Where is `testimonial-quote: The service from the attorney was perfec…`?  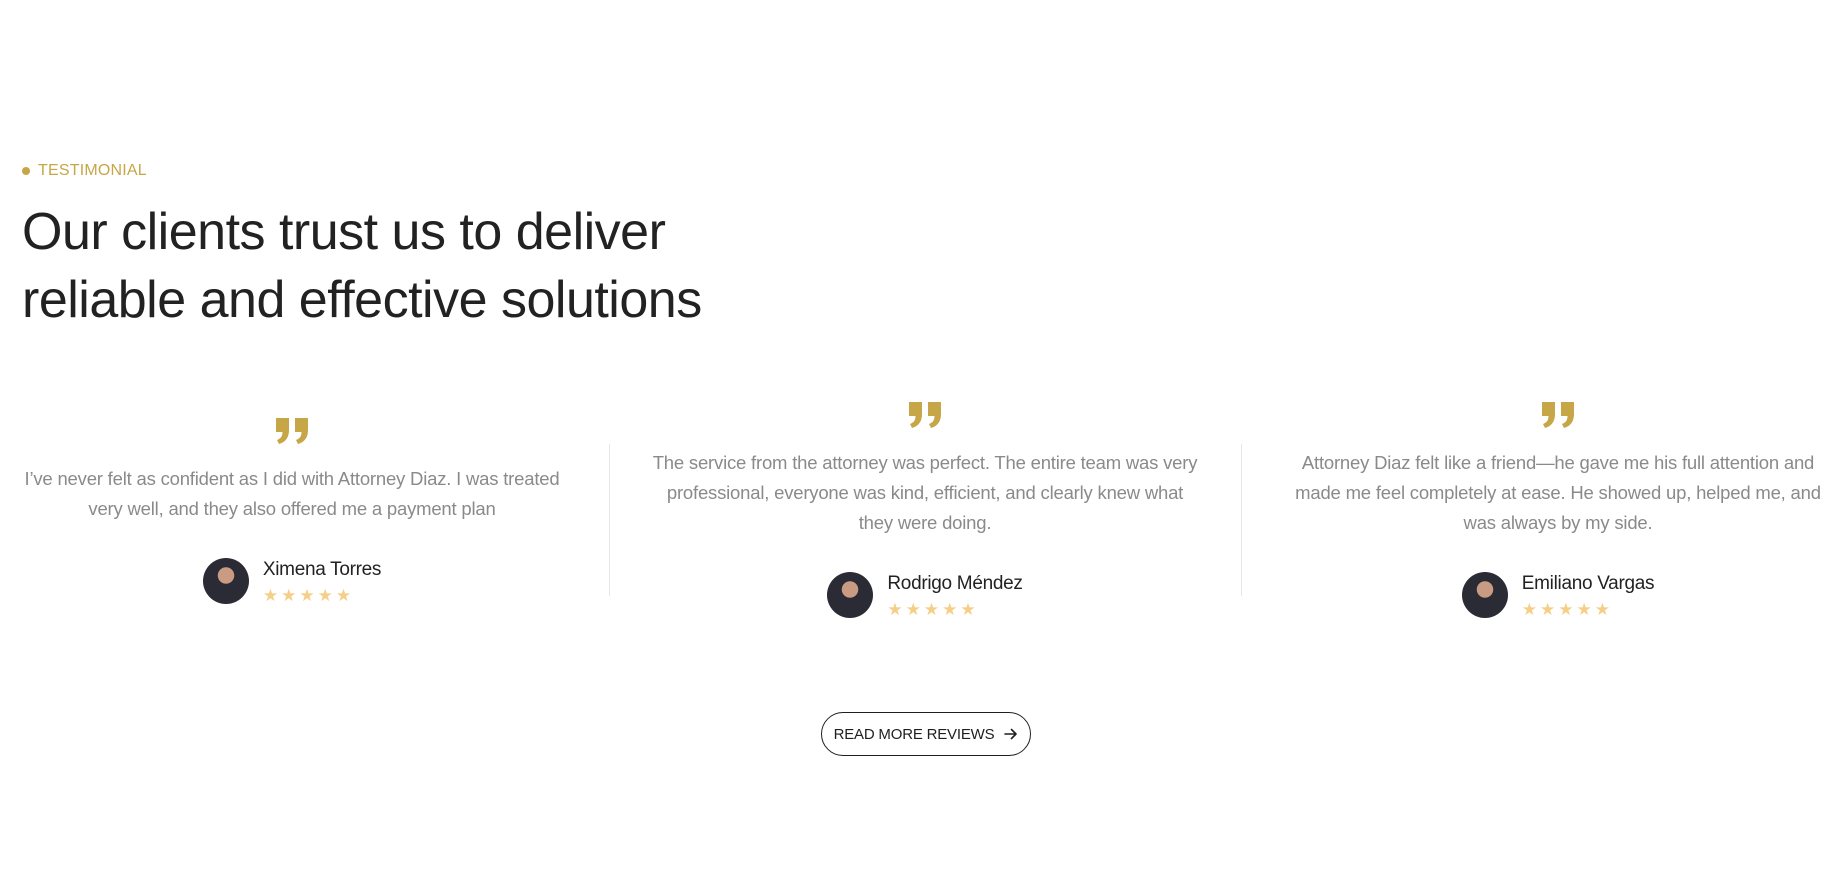
testimonial-quote: The service from the attorney was perfec… is located at coordinates (925, 492).